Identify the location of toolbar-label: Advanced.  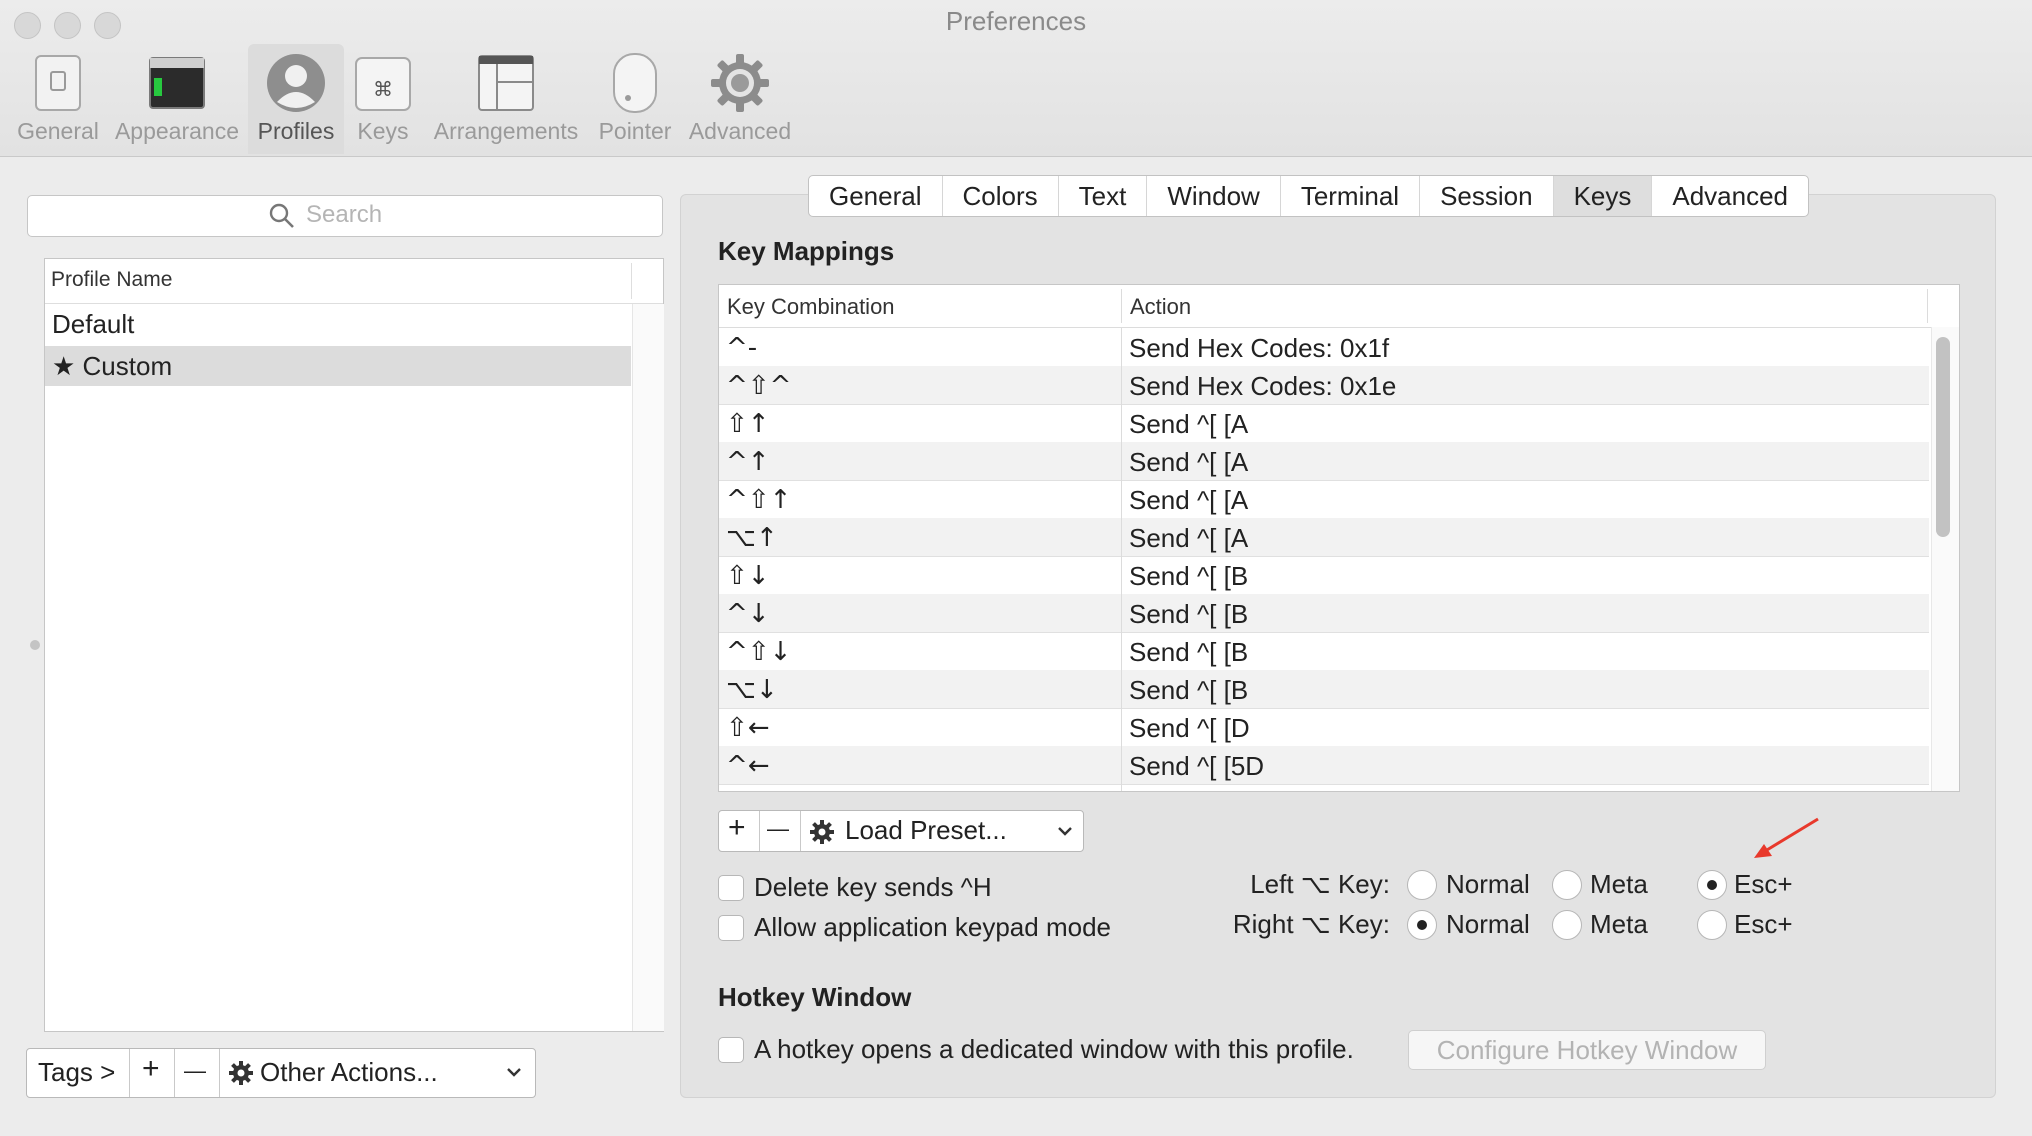
(740, 131).